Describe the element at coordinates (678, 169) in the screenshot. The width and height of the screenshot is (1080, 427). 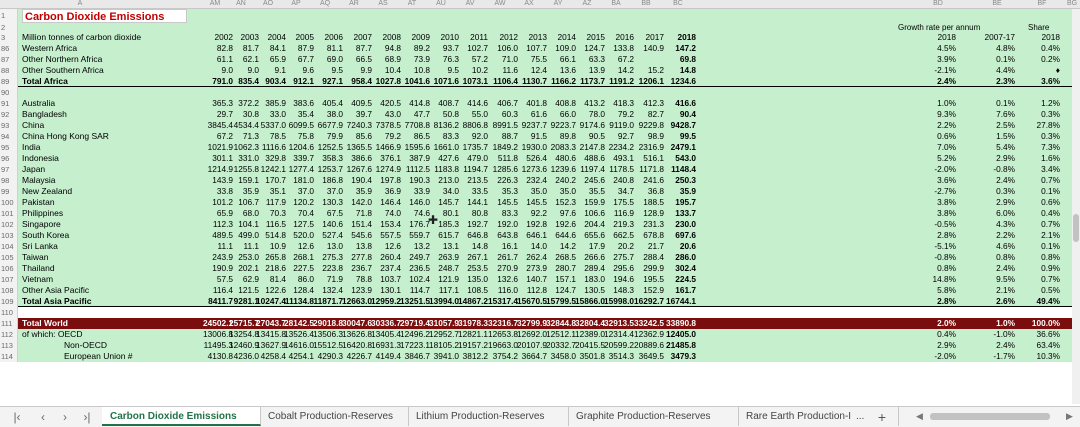
I see `value-cell: 1148.4` at that location.